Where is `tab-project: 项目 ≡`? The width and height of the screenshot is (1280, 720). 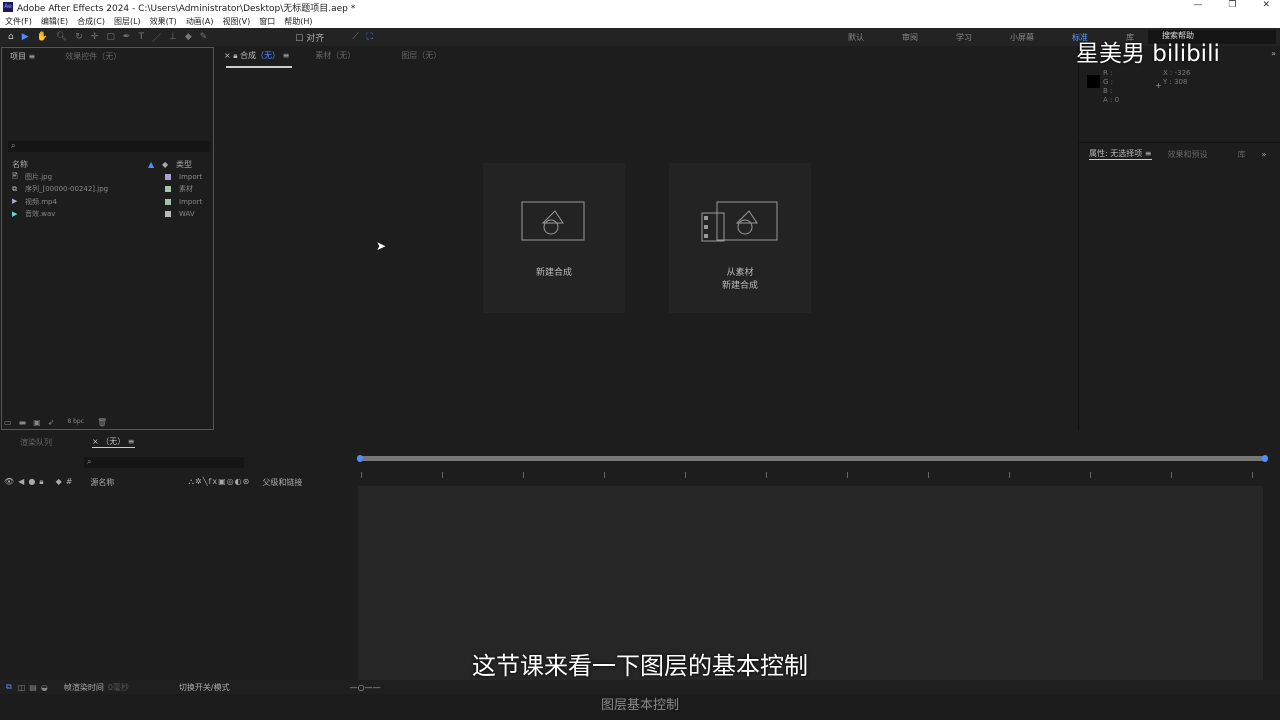
tab-project: 项目 ≡ is located at coordinates (22, 56).